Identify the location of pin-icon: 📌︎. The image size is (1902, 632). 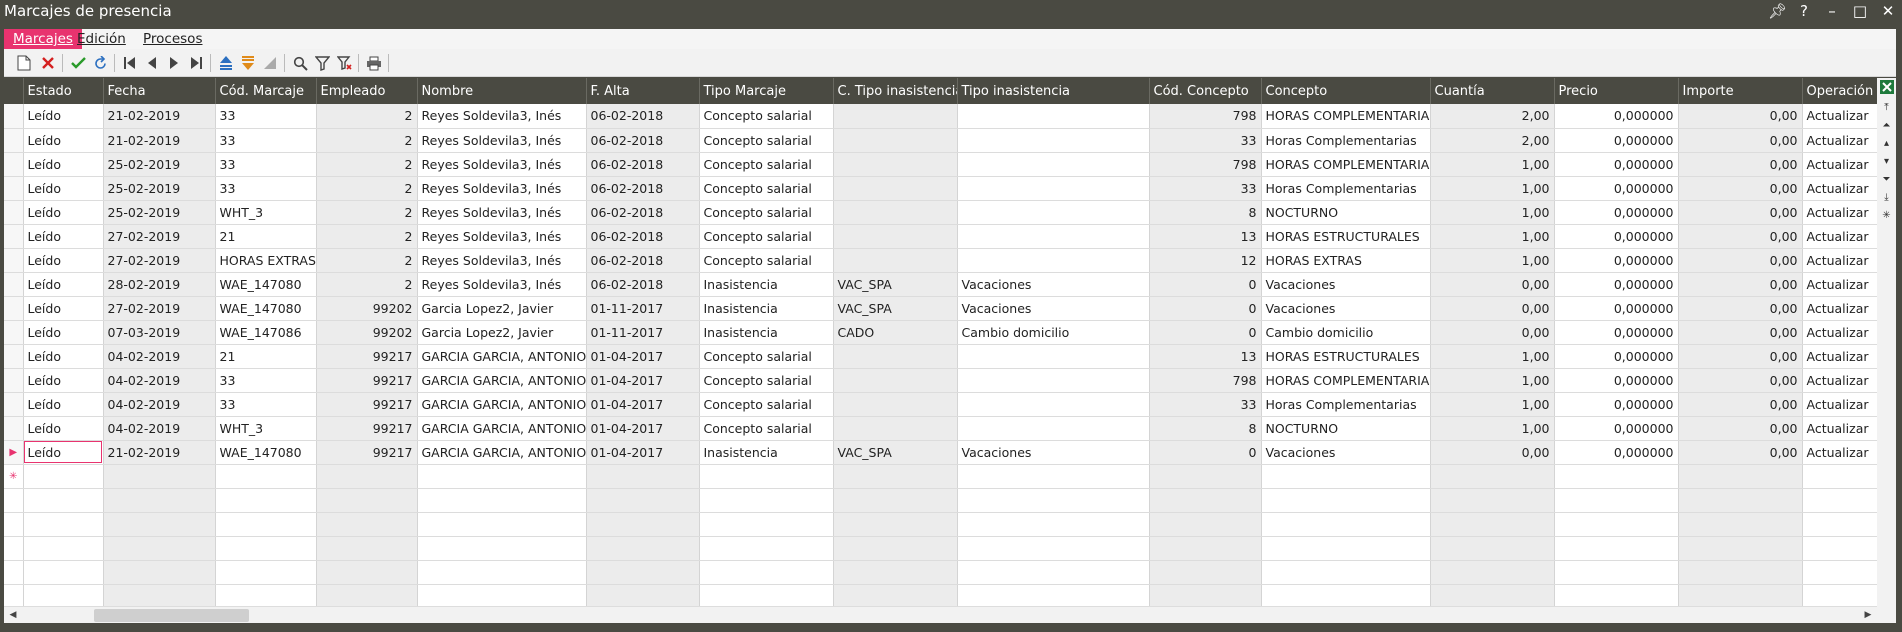
(1777, 11).